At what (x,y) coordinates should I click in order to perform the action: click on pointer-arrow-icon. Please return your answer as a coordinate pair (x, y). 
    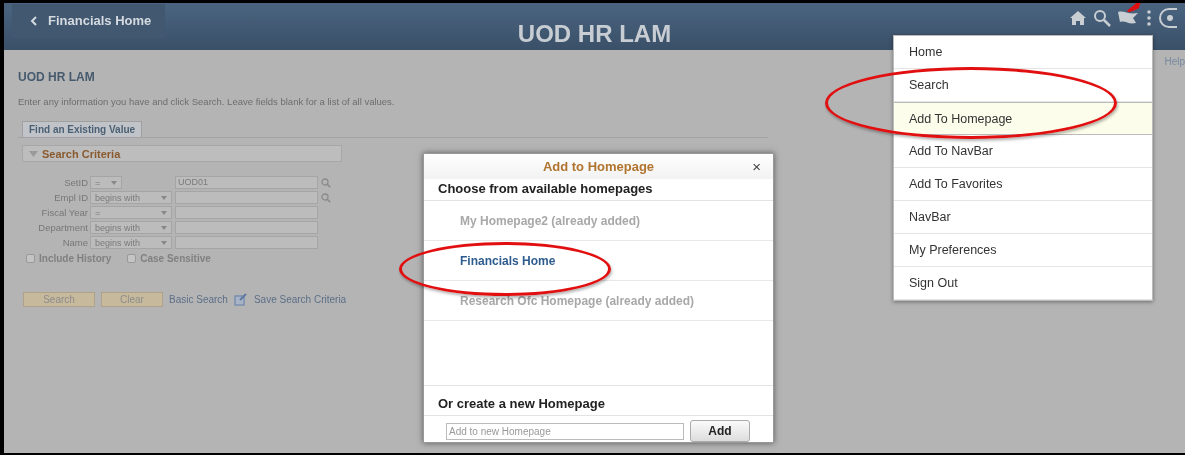
    Looking at the image, I should click on (1134, 7).